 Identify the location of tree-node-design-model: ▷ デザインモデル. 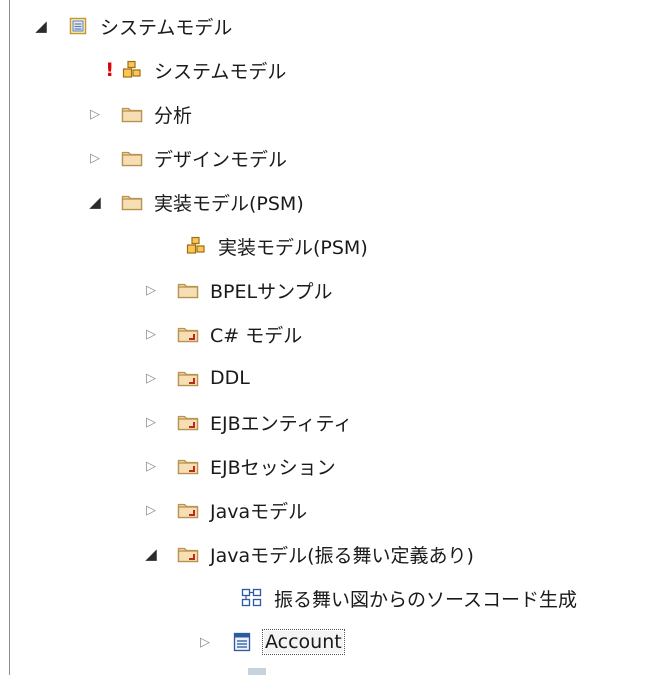
(186, 158).